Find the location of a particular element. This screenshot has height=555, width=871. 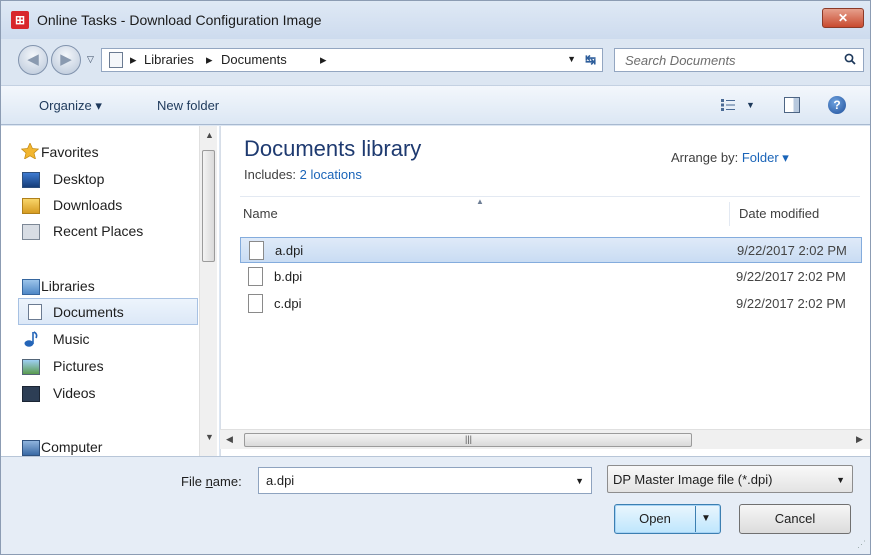

pictures-icon is located at coordinates (31, 367).